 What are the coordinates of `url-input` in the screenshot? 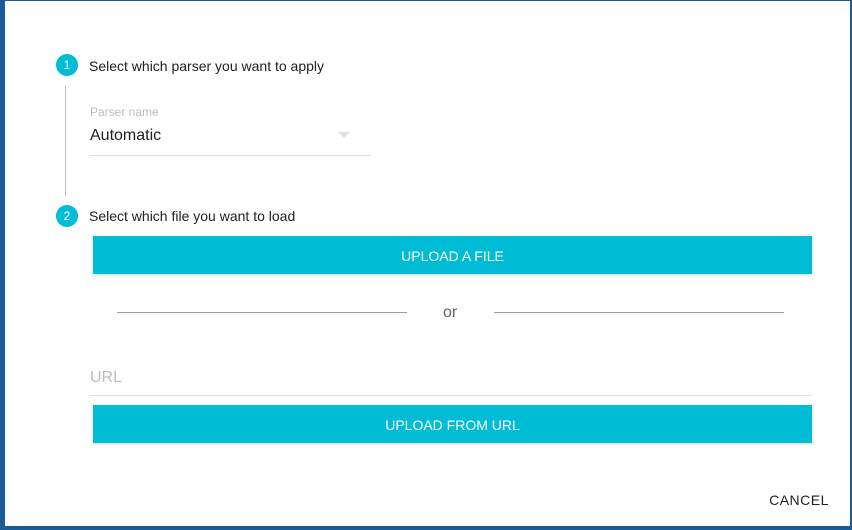 It's located at (451, 378).